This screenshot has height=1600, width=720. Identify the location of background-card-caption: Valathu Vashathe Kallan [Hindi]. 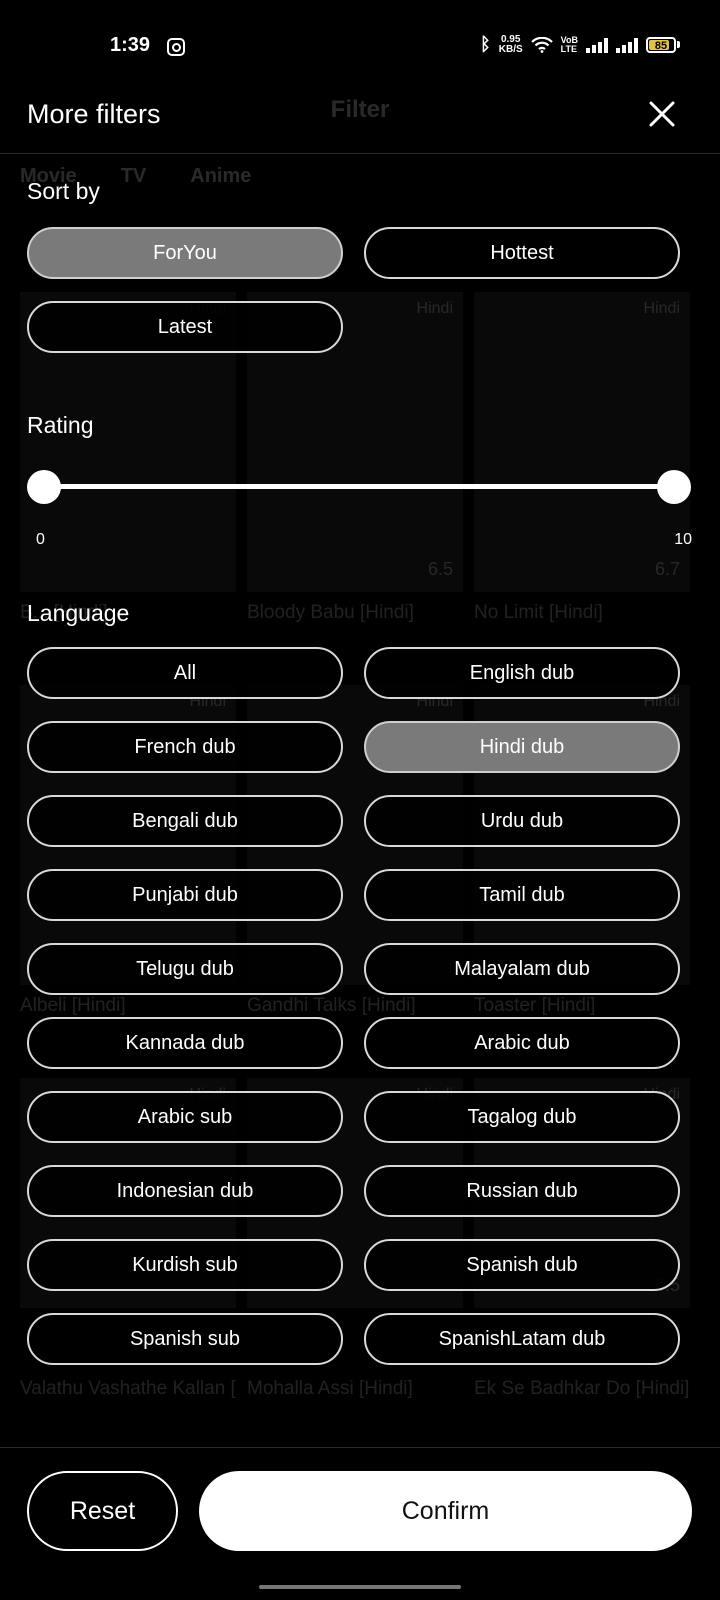
(128, 1388).